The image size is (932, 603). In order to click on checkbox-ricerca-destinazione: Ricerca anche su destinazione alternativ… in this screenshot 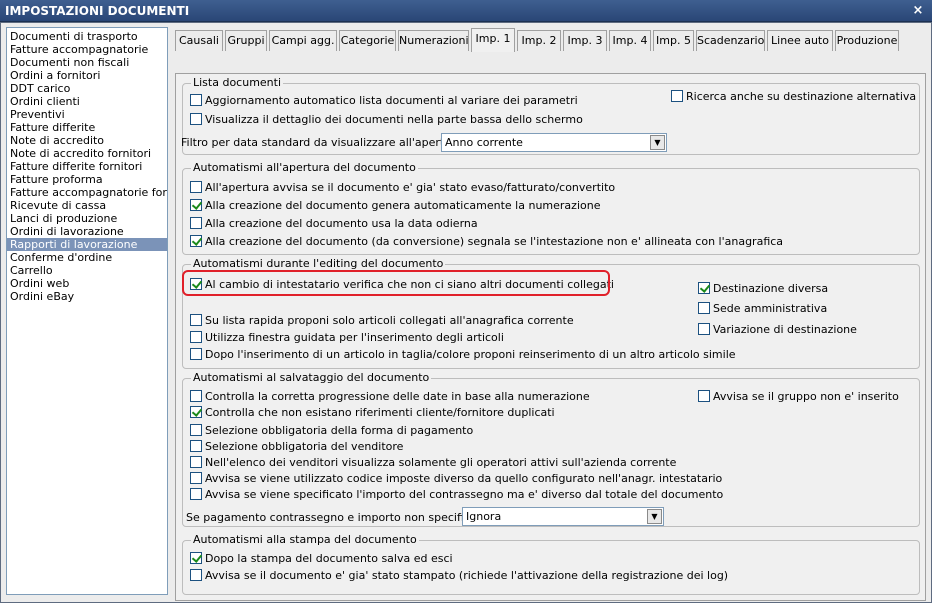, I will do `click(793, 97)`.